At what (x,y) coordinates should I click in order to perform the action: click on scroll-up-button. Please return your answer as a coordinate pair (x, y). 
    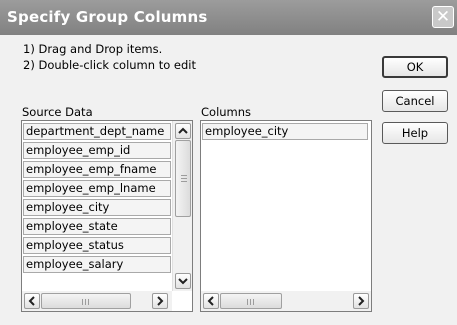
    Looking at the image, I should click on (183, 131).